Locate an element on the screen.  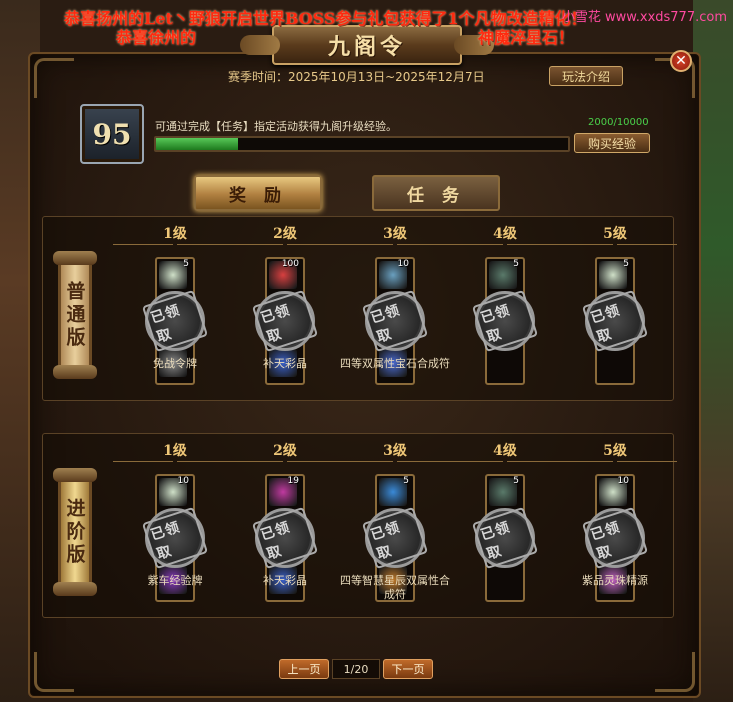
close-button: ✕ is located at coordinates (681, 61).